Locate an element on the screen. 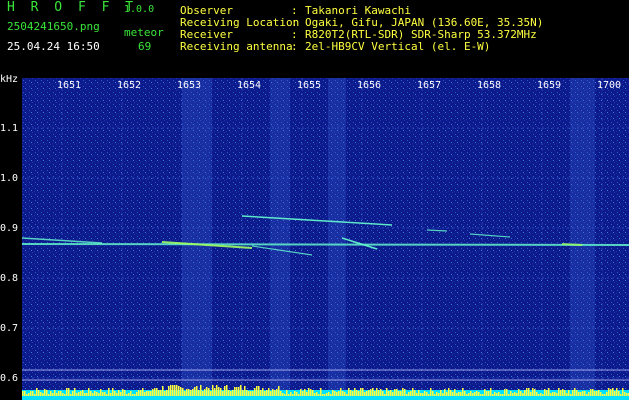 This screenshot has width=629, height=400. timestamp: 25.04.24 16:50 is located at coordinates (53, 46).